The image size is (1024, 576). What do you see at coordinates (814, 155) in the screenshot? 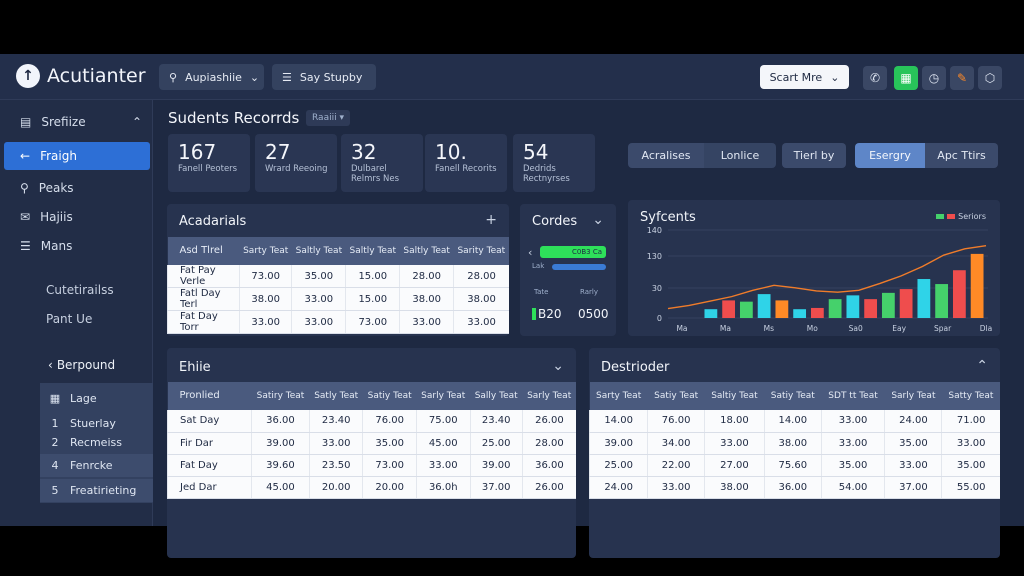
I see `filter-by-button: Tierl by` at bounding box center [814, 155].